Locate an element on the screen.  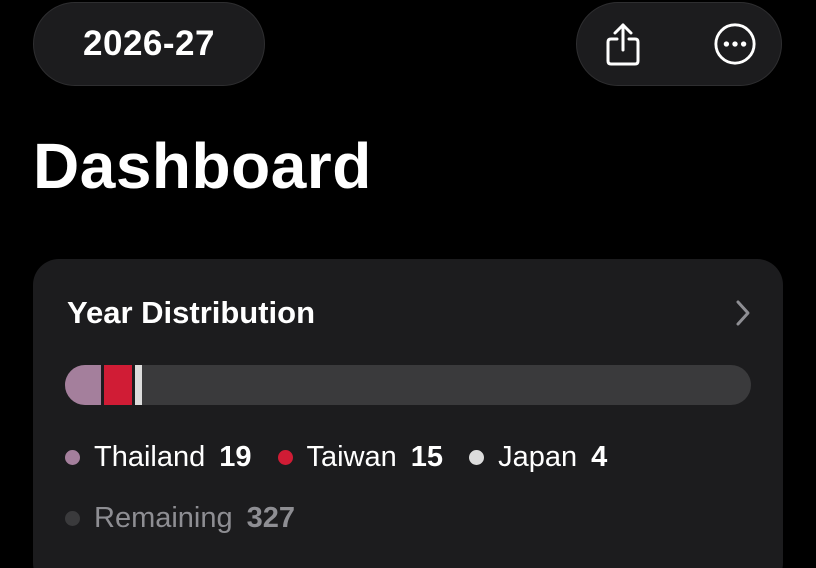
legend-remaining-row: Remaining 327 is located at coordinates (193, 518).